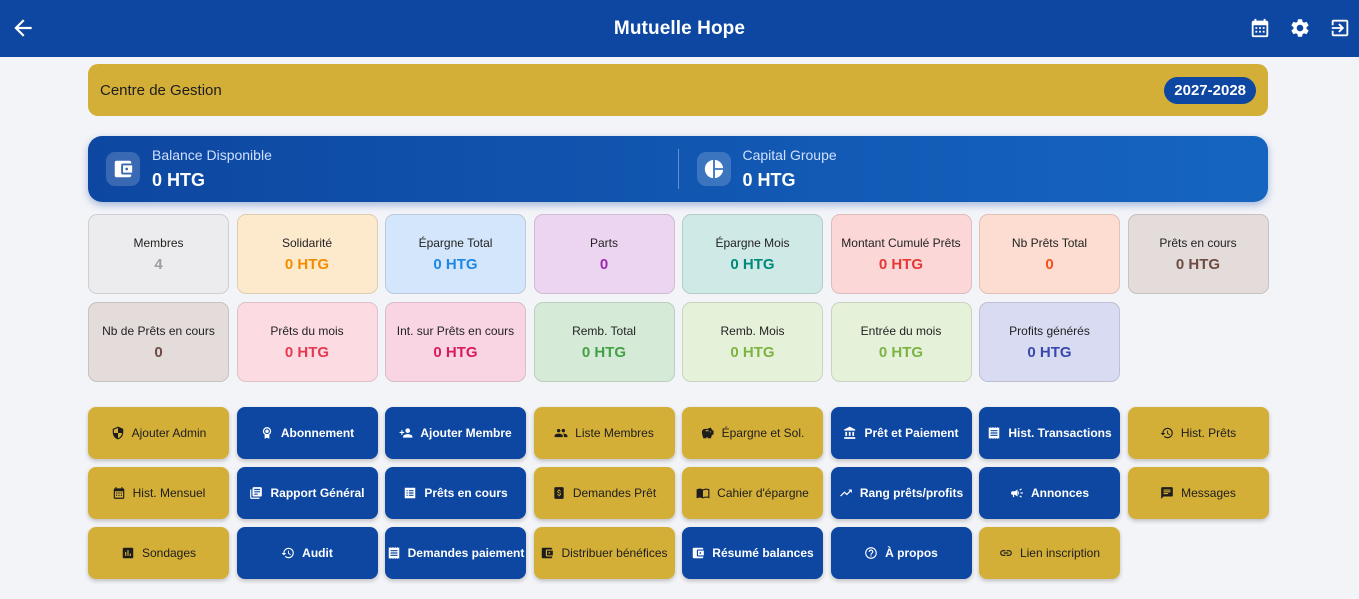  I want to click on pret-et-paiement-button: Prêt et Paiement, so click(901, 433).